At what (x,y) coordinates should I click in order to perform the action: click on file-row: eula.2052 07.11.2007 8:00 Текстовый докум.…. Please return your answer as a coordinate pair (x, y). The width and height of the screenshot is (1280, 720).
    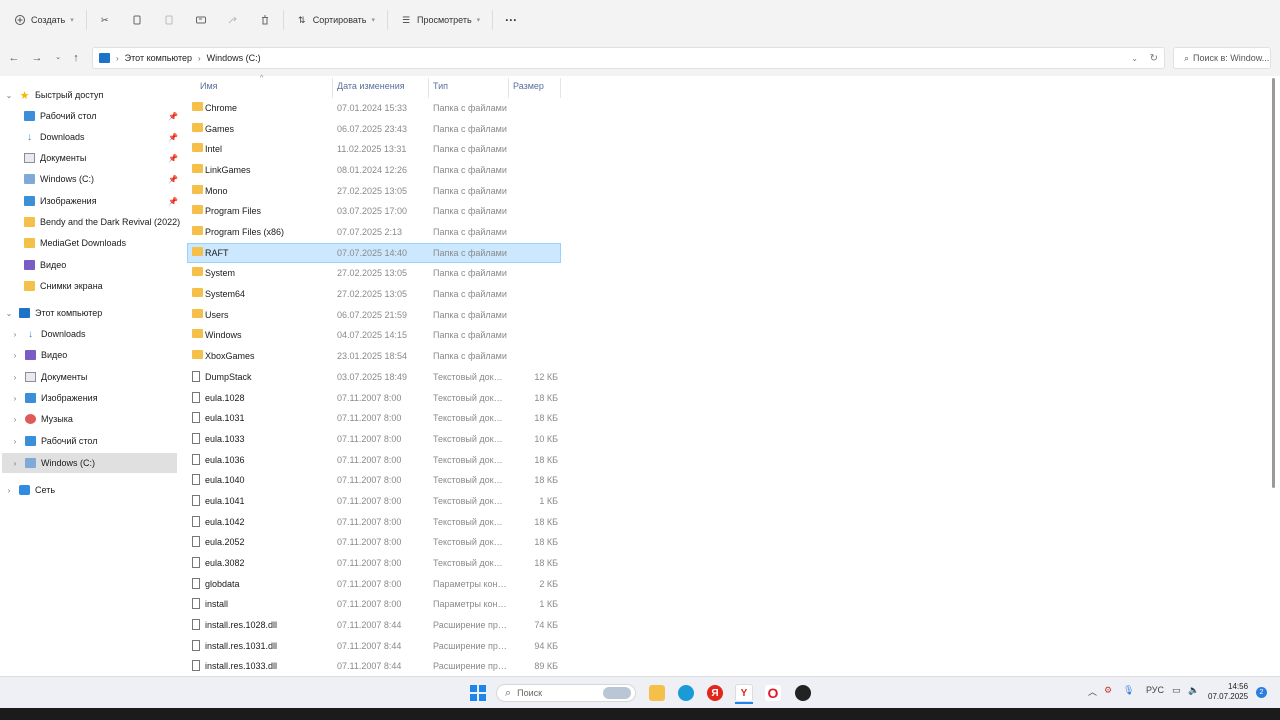
    Looking at the image, I should click on (374, 542).